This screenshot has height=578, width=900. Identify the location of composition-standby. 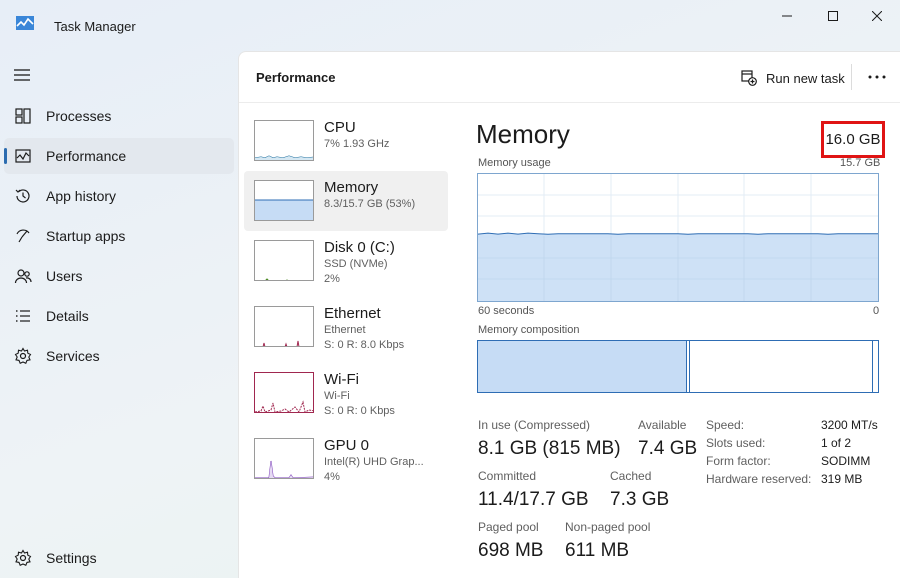
(872, 366).